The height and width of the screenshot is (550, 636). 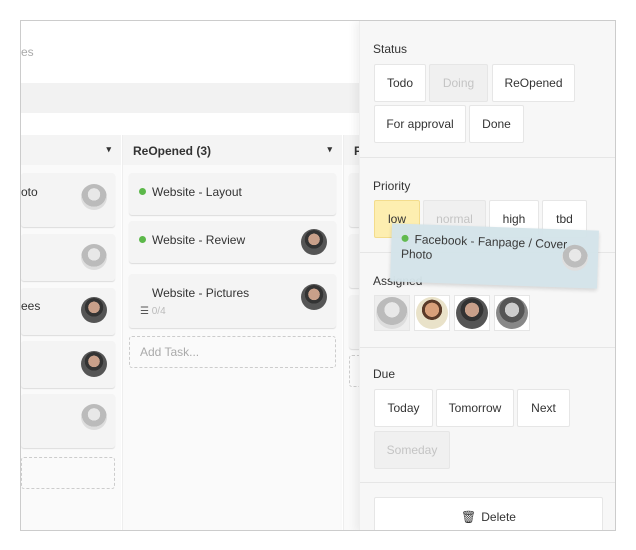 What do you see at coordinates (201, 293) in the screenshot?
I see `task-title: Website - Pictures` at bounding box center [201, 293].